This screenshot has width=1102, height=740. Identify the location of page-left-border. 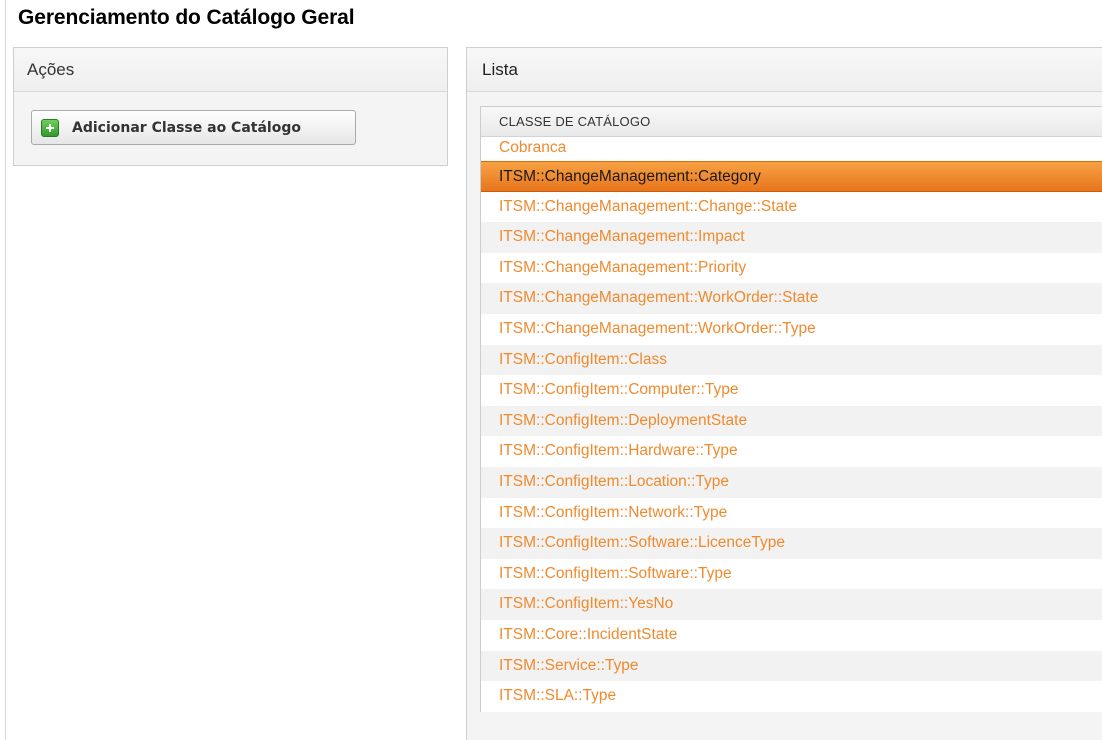
(5, 370).